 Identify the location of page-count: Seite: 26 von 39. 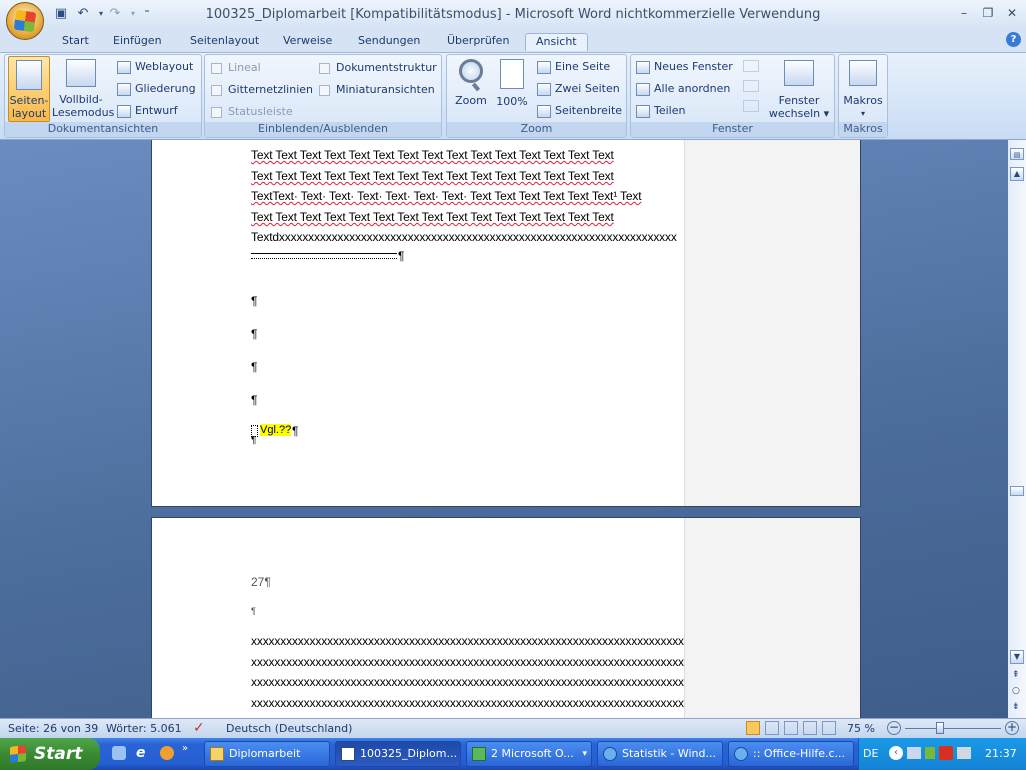
(53, 728).